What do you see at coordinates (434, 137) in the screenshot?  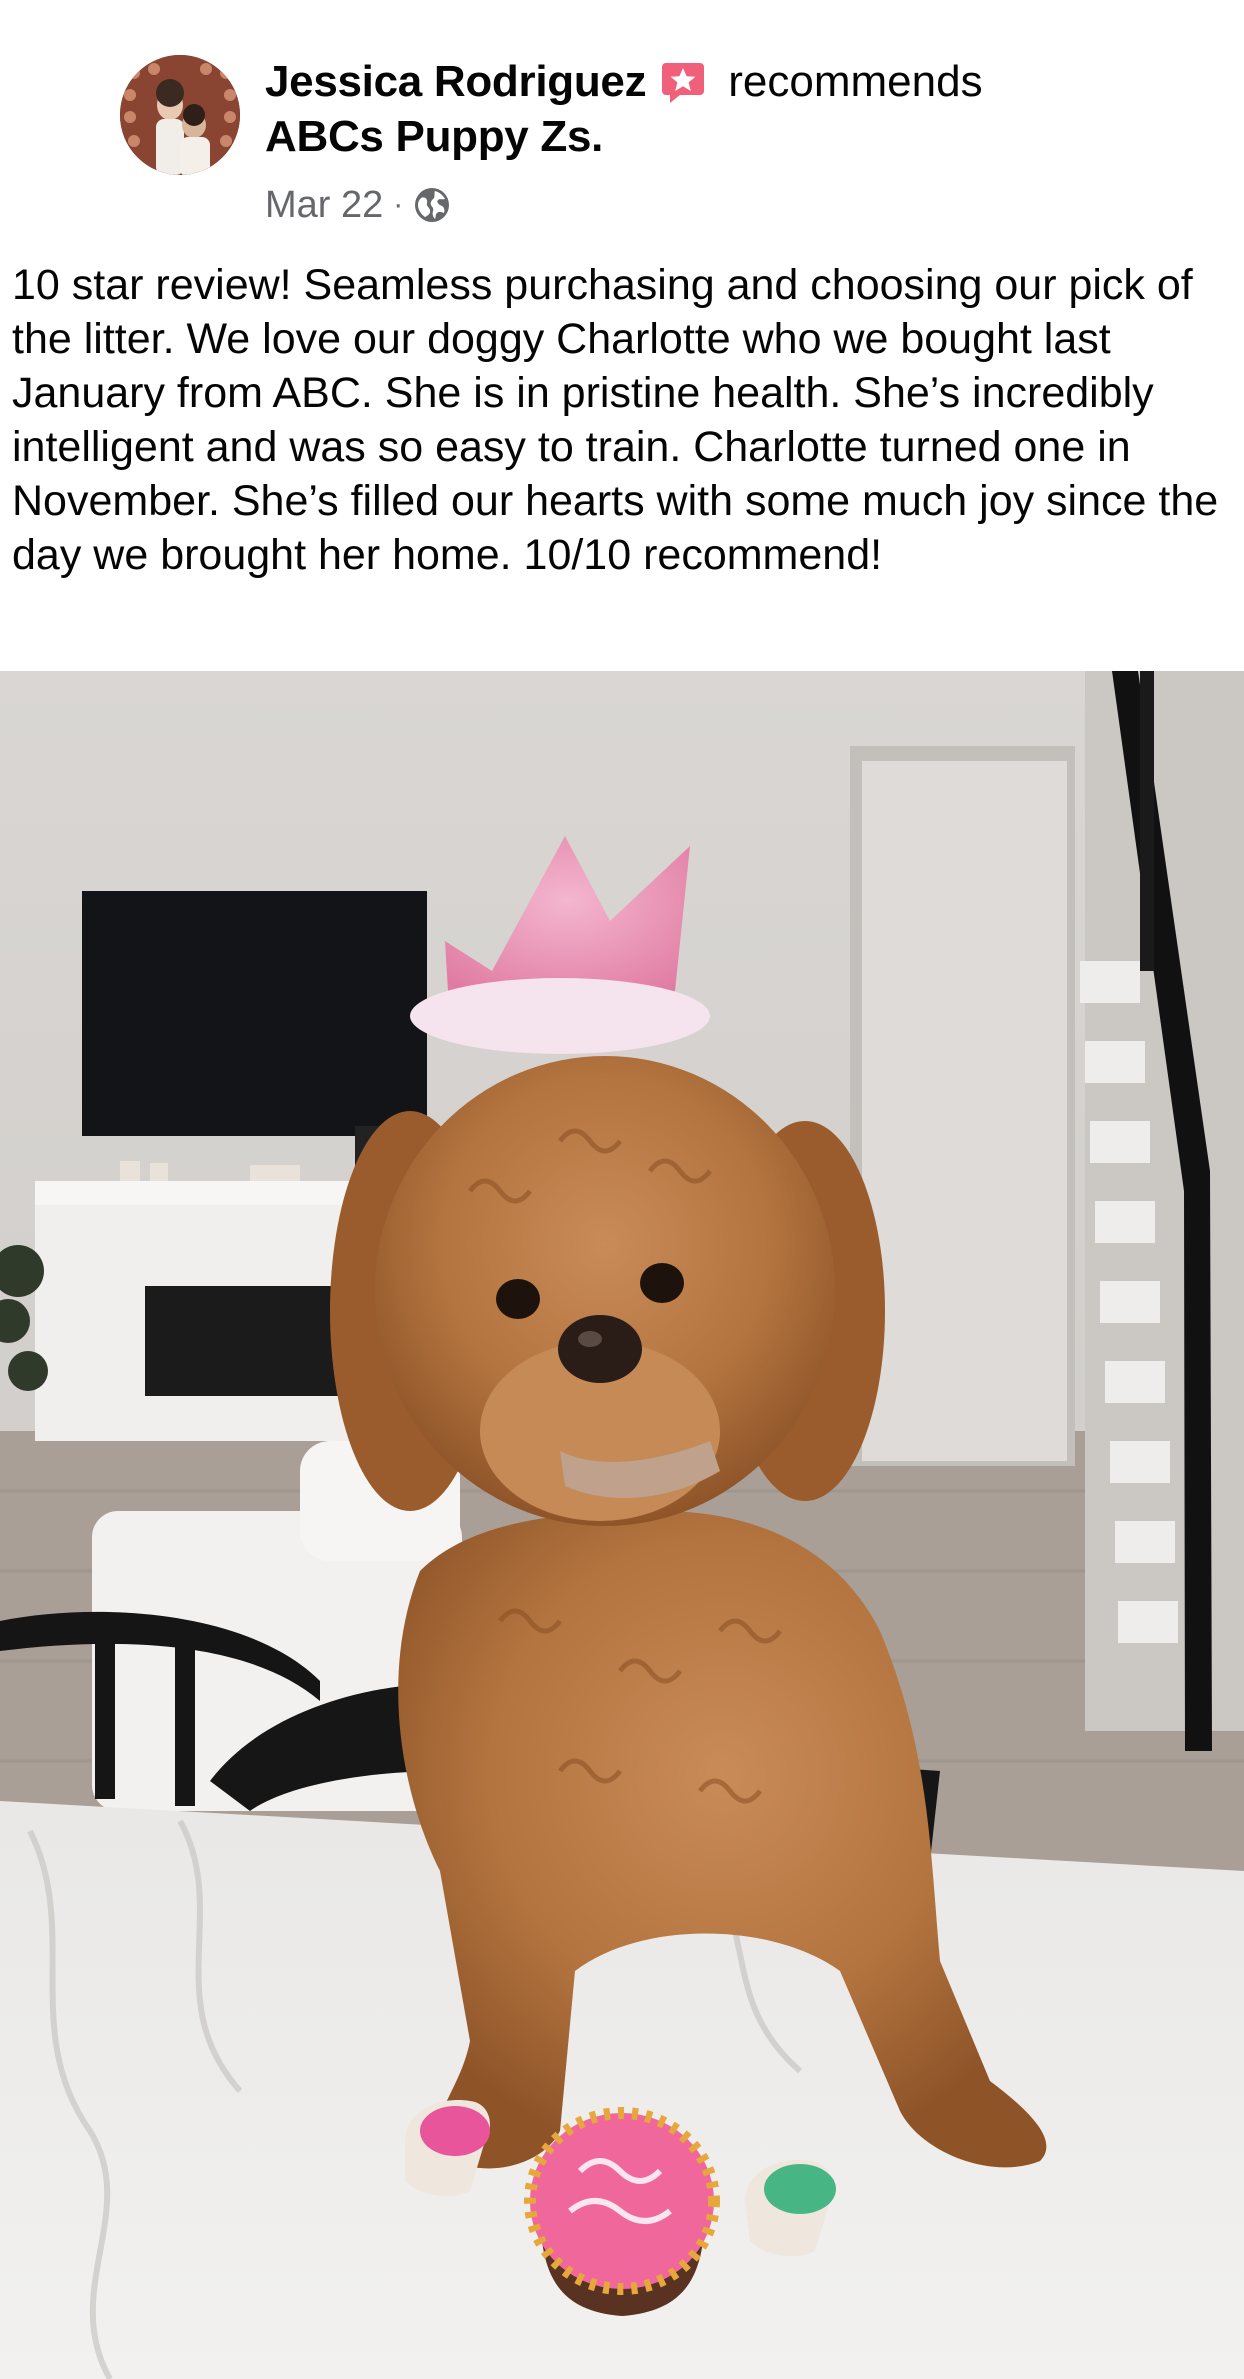 I see `page-name: ABCs Puppy Zs.` at bounding box center [434, 137].